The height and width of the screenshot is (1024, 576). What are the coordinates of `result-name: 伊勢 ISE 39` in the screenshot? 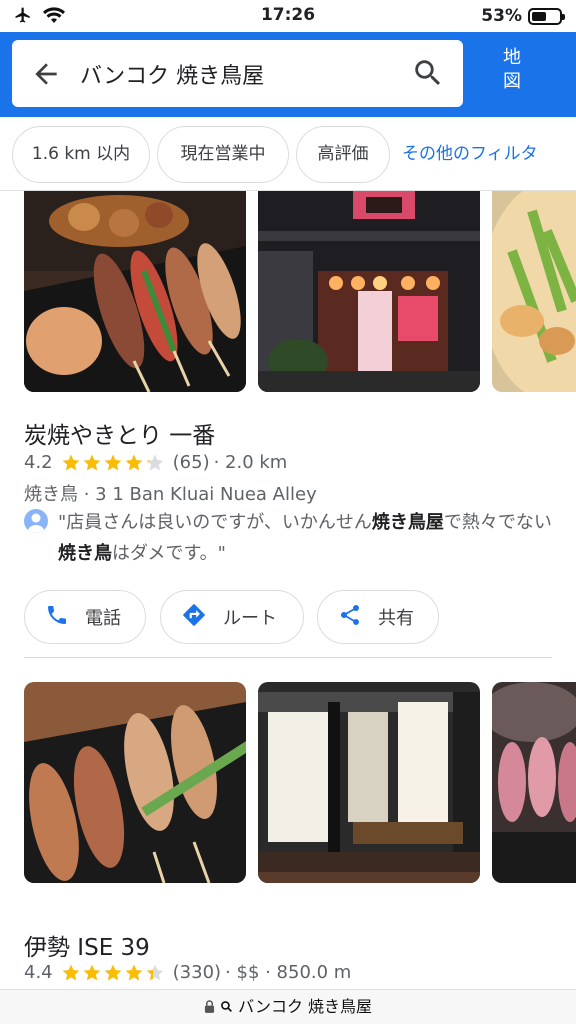 It's located at (87, 945).